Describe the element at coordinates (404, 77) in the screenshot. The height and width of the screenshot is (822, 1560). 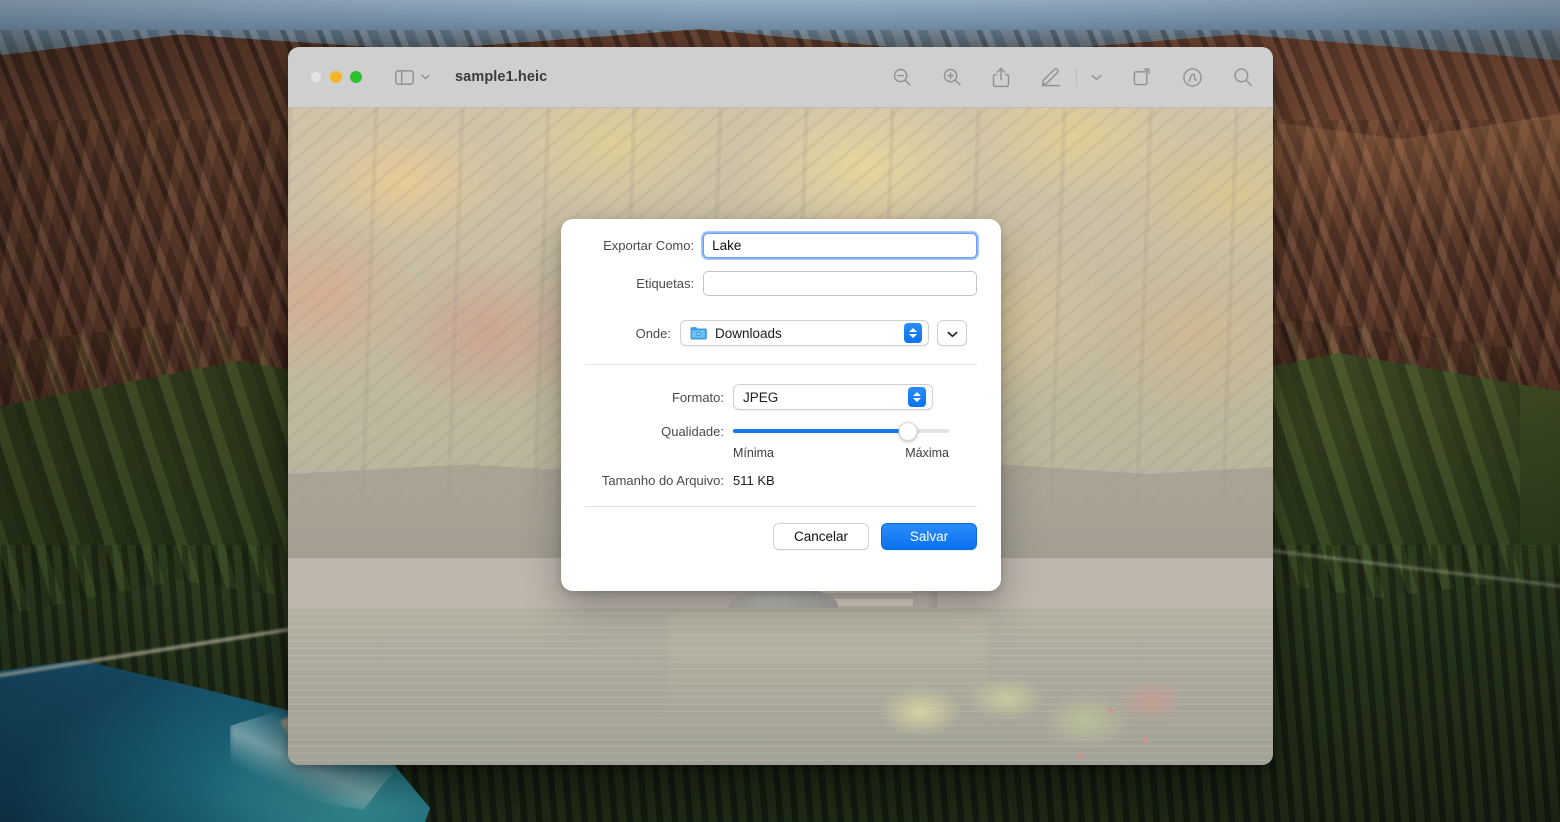
I see `sidebar-icon` at that location.